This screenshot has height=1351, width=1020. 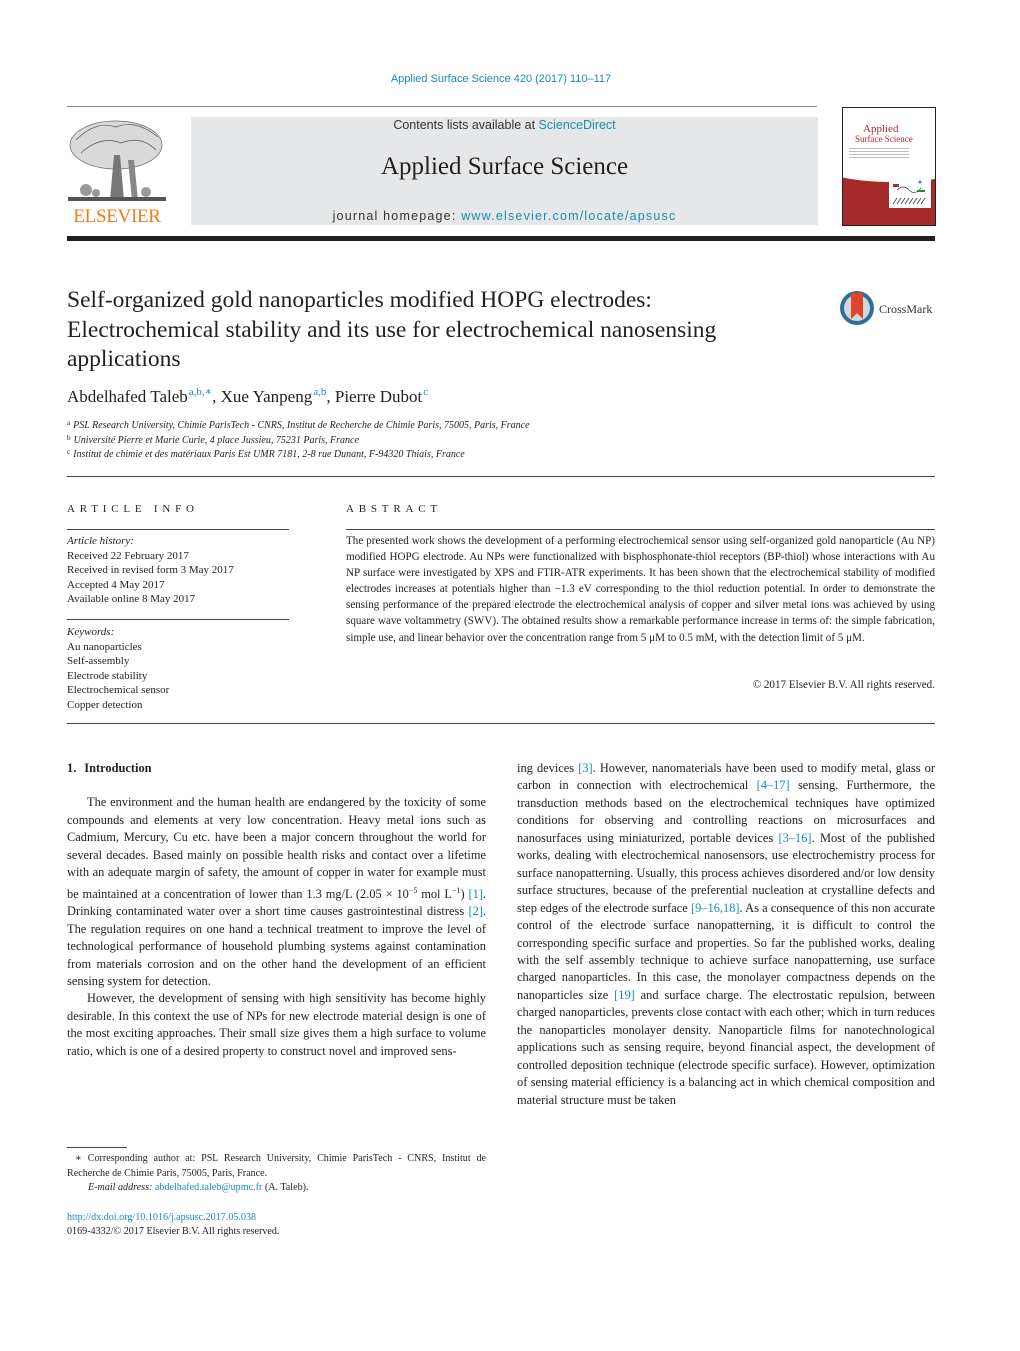 What do you see at coordinates (97, 1147) in the screenshot?
I see `footnote-rule` at bounding box center [97, 1147].